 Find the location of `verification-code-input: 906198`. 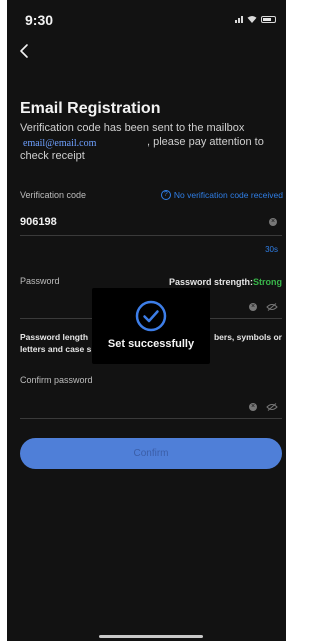

verification-code-input: 906198 is located at coordinates (38, 222).